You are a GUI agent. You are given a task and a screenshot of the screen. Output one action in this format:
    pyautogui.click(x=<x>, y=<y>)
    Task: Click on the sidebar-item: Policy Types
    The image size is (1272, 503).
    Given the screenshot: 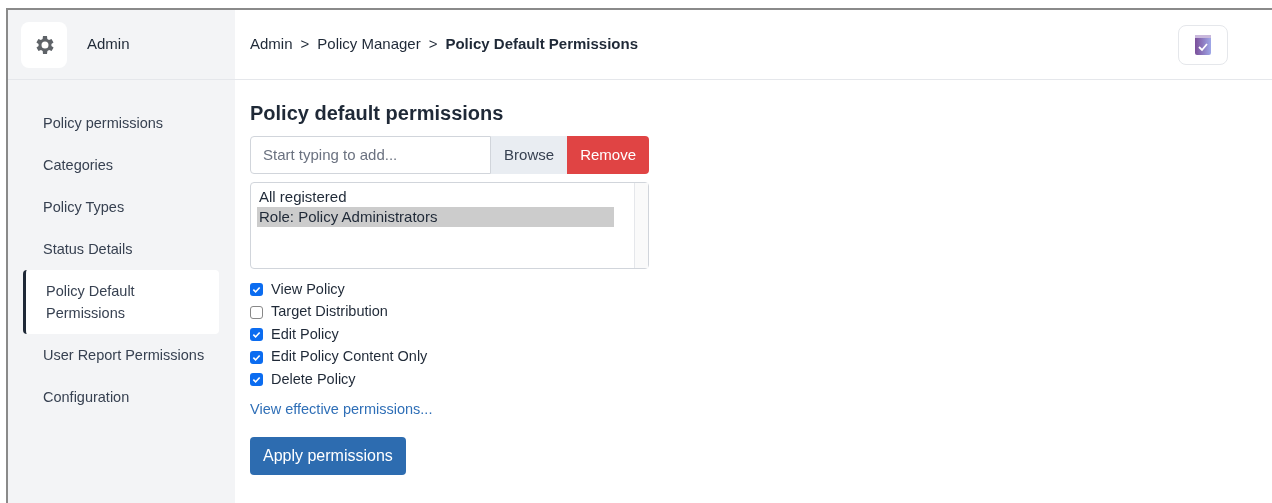 What is the action you would take?
    pyautogui.click(x=121, y=207)
    